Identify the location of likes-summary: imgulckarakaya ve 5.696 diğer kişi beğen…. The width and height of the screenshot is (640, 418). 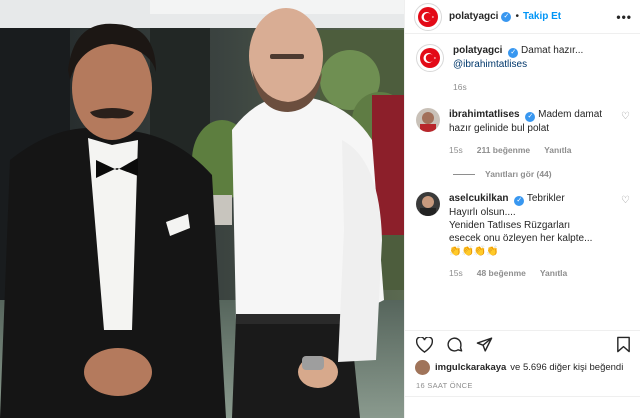
(525, 367).